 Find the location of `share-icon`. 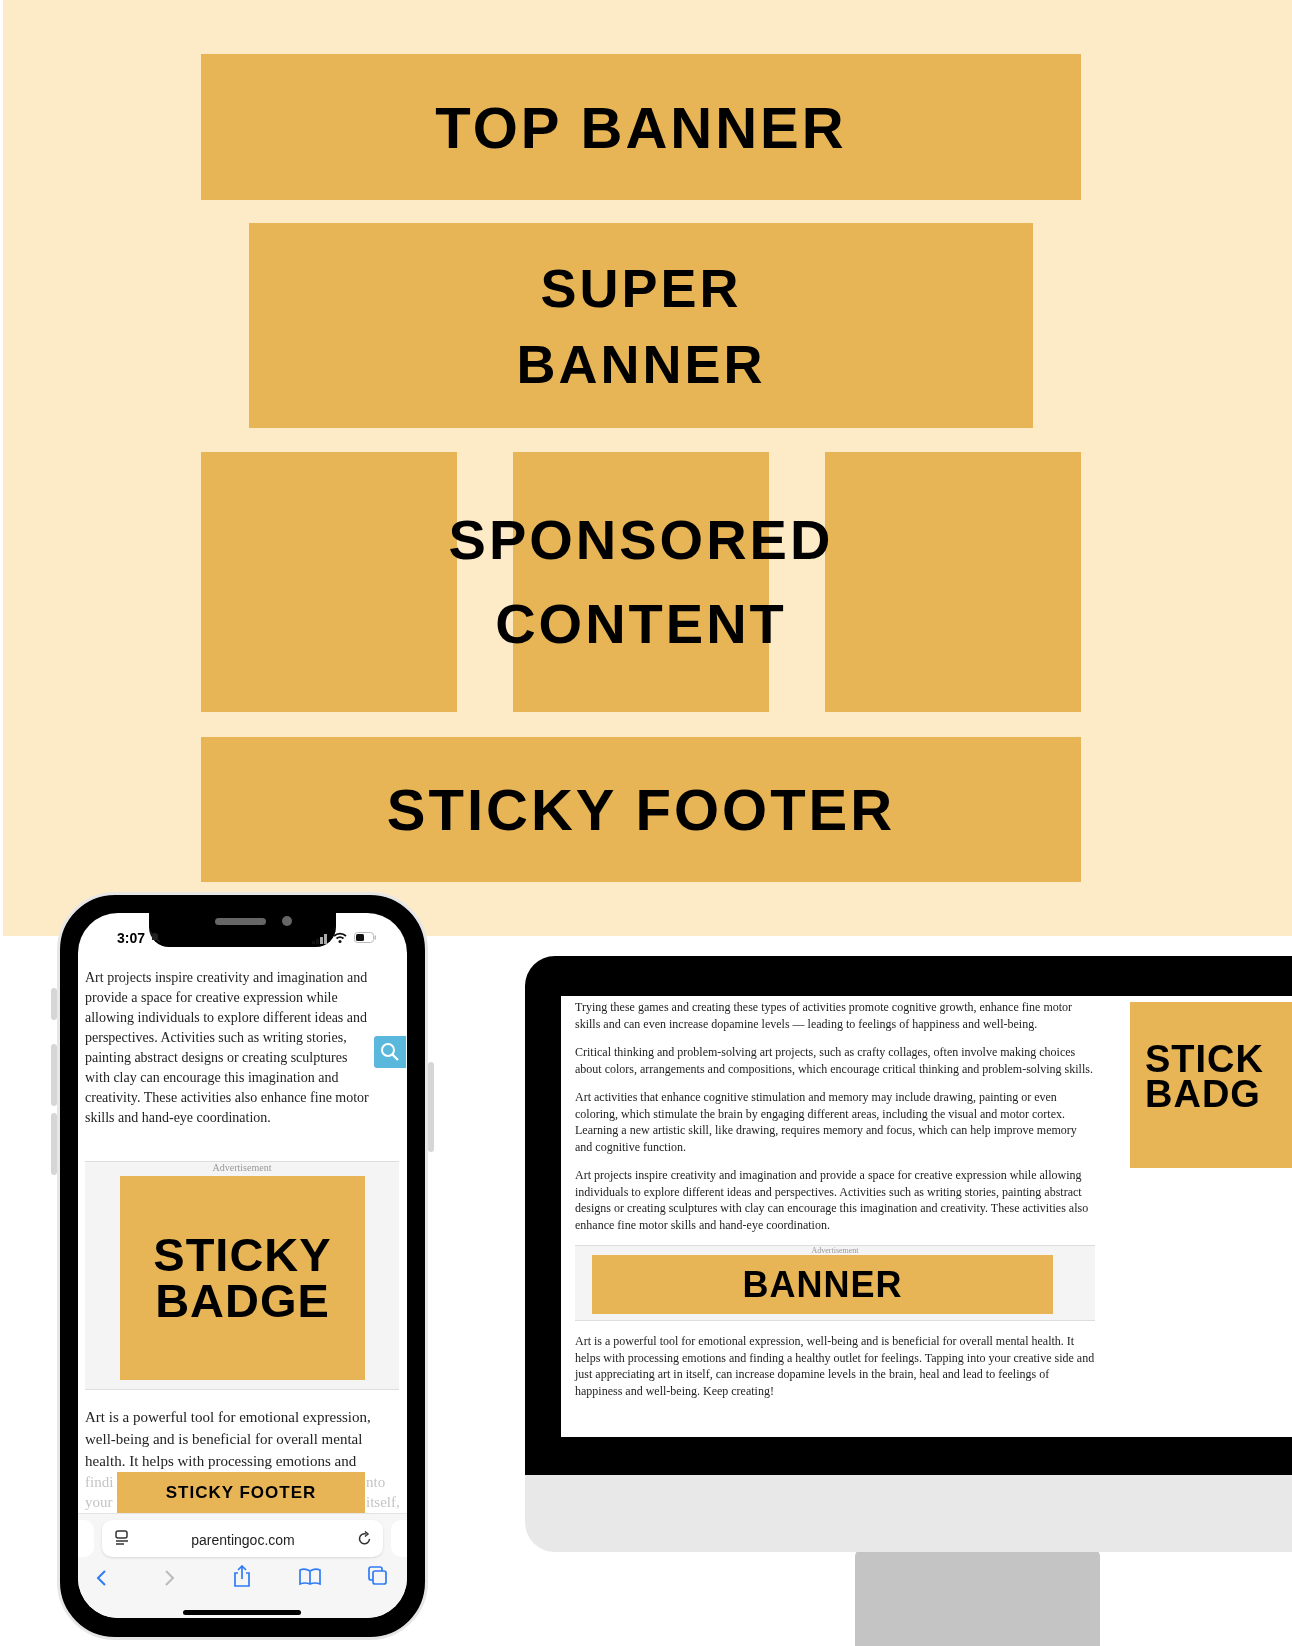

share-icon is located at coordinates (242, 1576).